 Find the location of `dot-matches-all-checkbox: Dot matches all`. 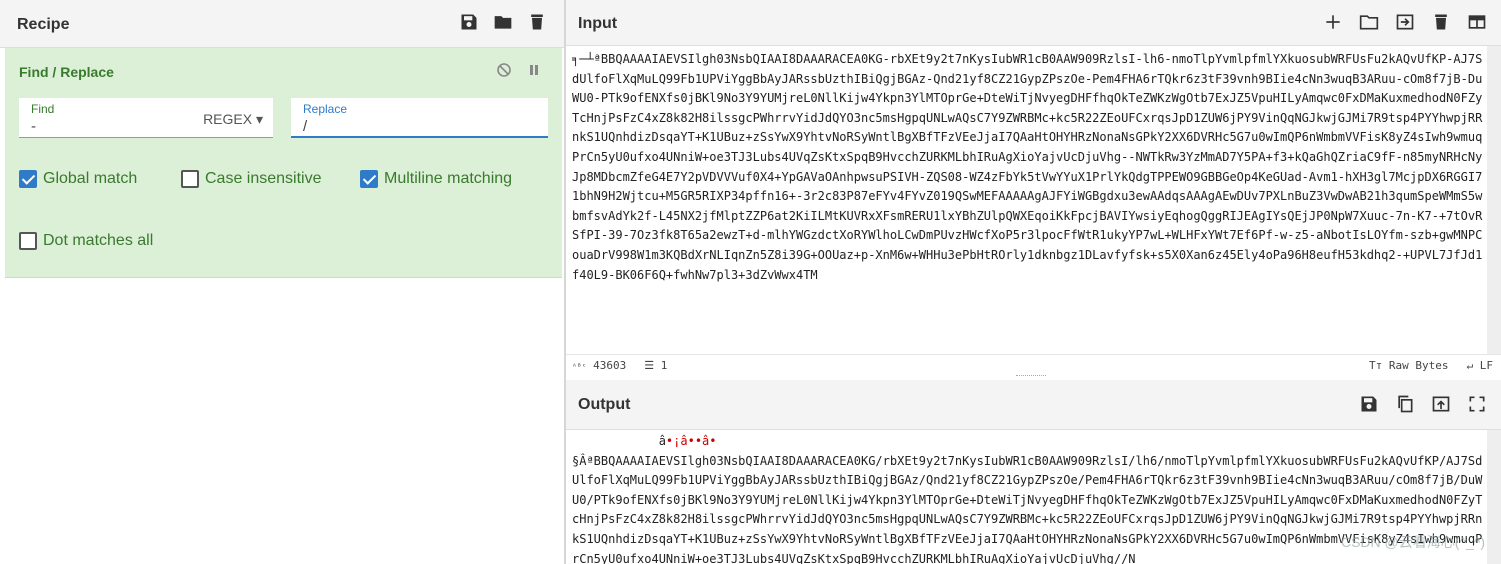

dot-matches-all-checkbox: Dot matches all is located at coordinates (86, 241).